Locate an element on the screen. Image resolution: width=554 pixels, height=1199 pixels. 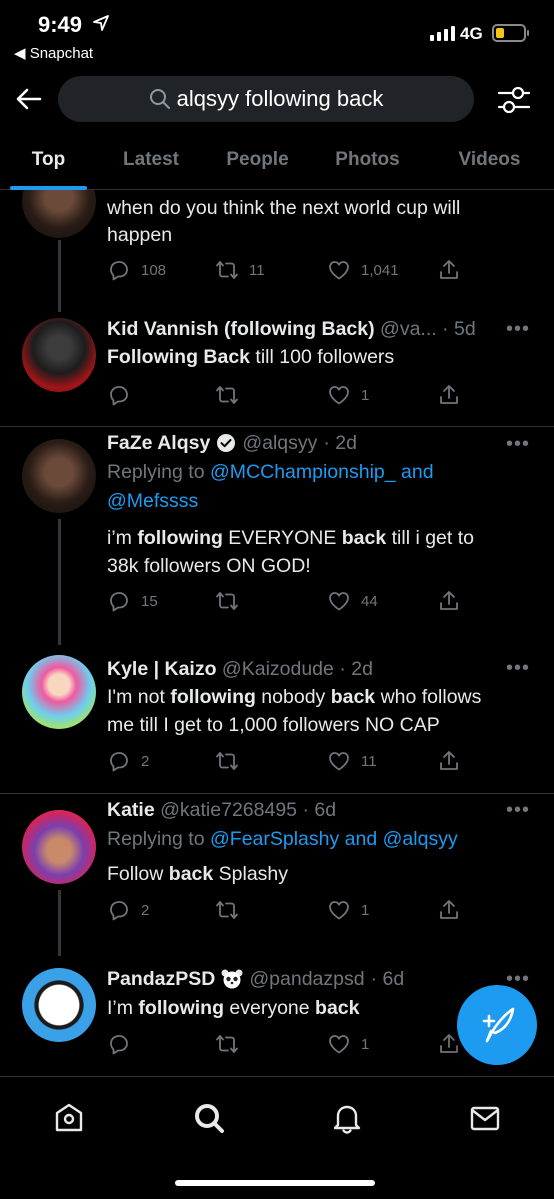
tweet-actions: 1 is located at coordinates (287, 397).